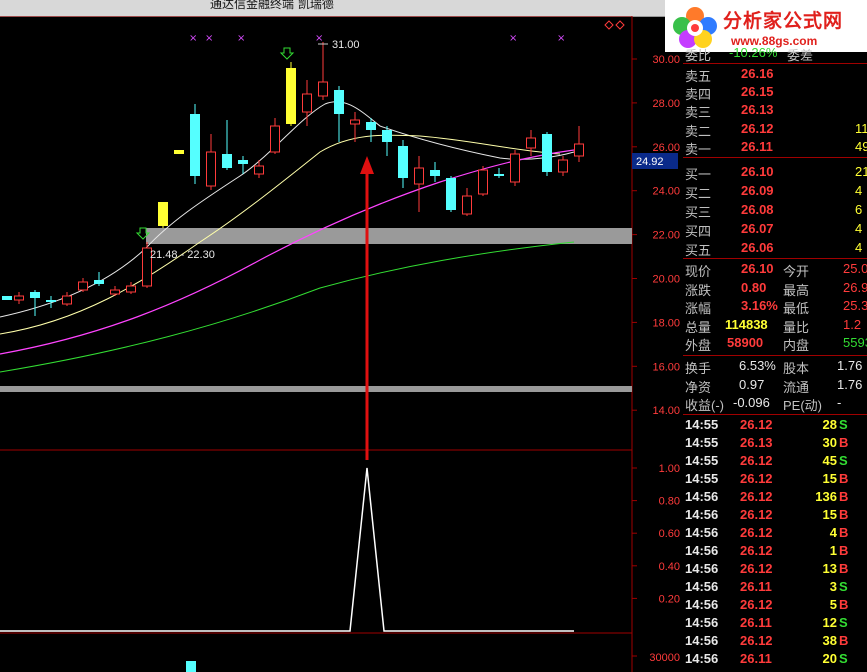 This screenshot has width=867, height=672. Describe the element at coordinates (757, 365) in the screenshot. I see `fundamental-value: 6.53%` at that location.